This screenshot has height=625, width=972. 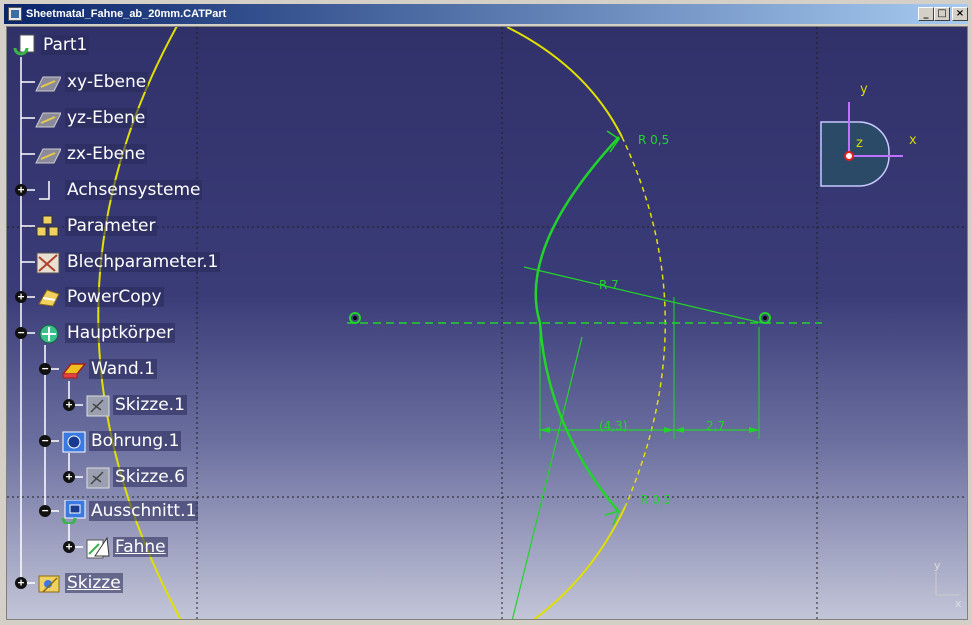 What do you see at coordinates (913, 140) in the screenshot?
I see `compass-x-label: x` at bounding box center [913, 140].